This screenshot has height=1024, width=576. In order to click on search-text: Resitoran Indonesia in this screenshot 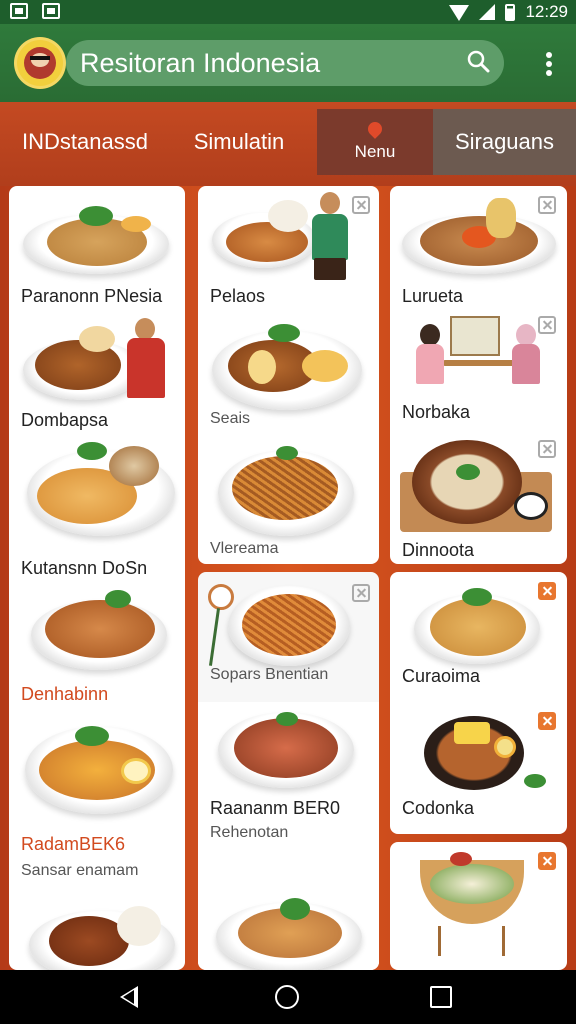, I will do `click(200, 63)`.